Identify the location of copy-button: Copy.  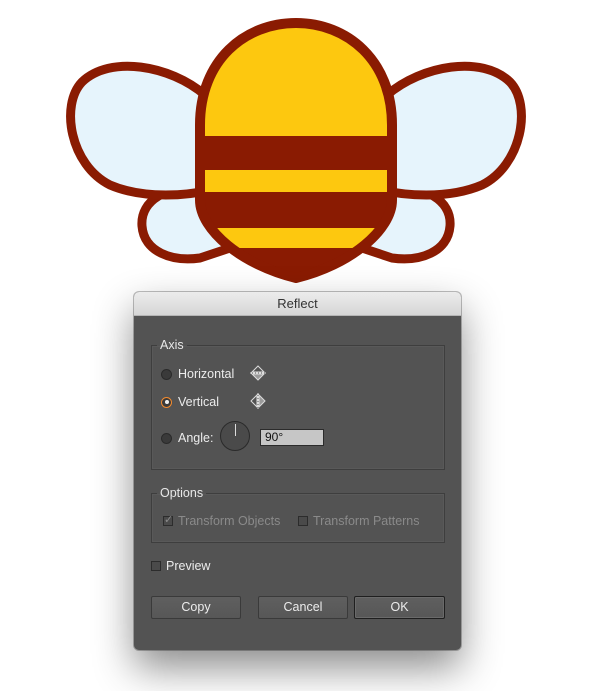
(196, 607).